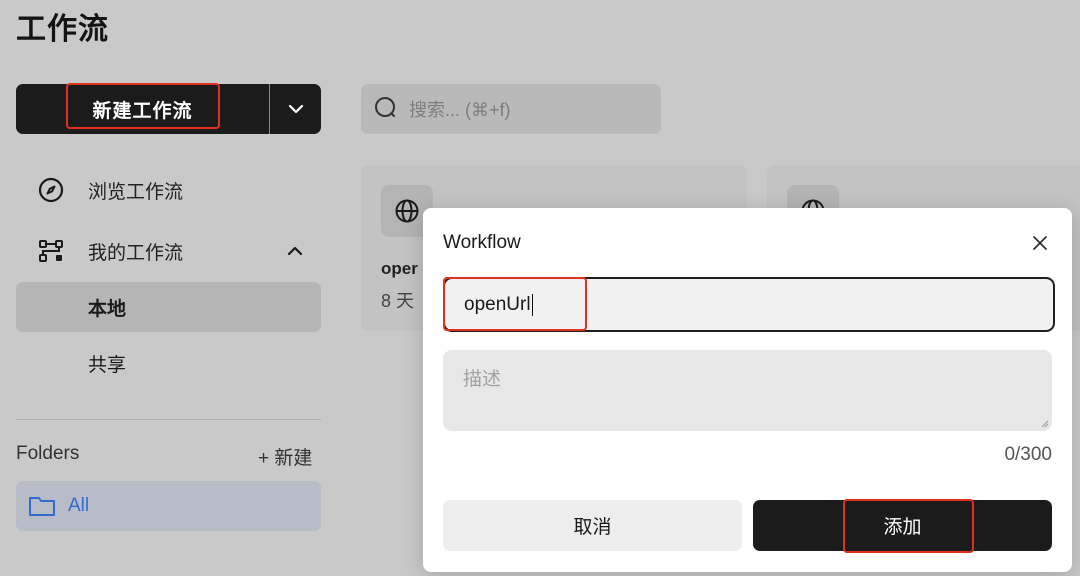 The height and width of the screenshot is (576, 1080). What do you see at coordinates (385, 107) in the screenshot?
I see `search-icon` at bounding box center [385, 107].